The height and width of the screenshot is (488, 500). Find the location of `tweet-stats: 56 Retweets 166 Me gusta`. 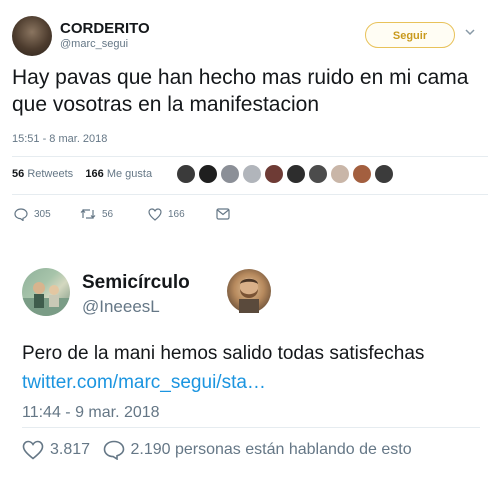

tweet-stats: 56 Retweets 166 Me gusta is located at coordinates (82, 174).